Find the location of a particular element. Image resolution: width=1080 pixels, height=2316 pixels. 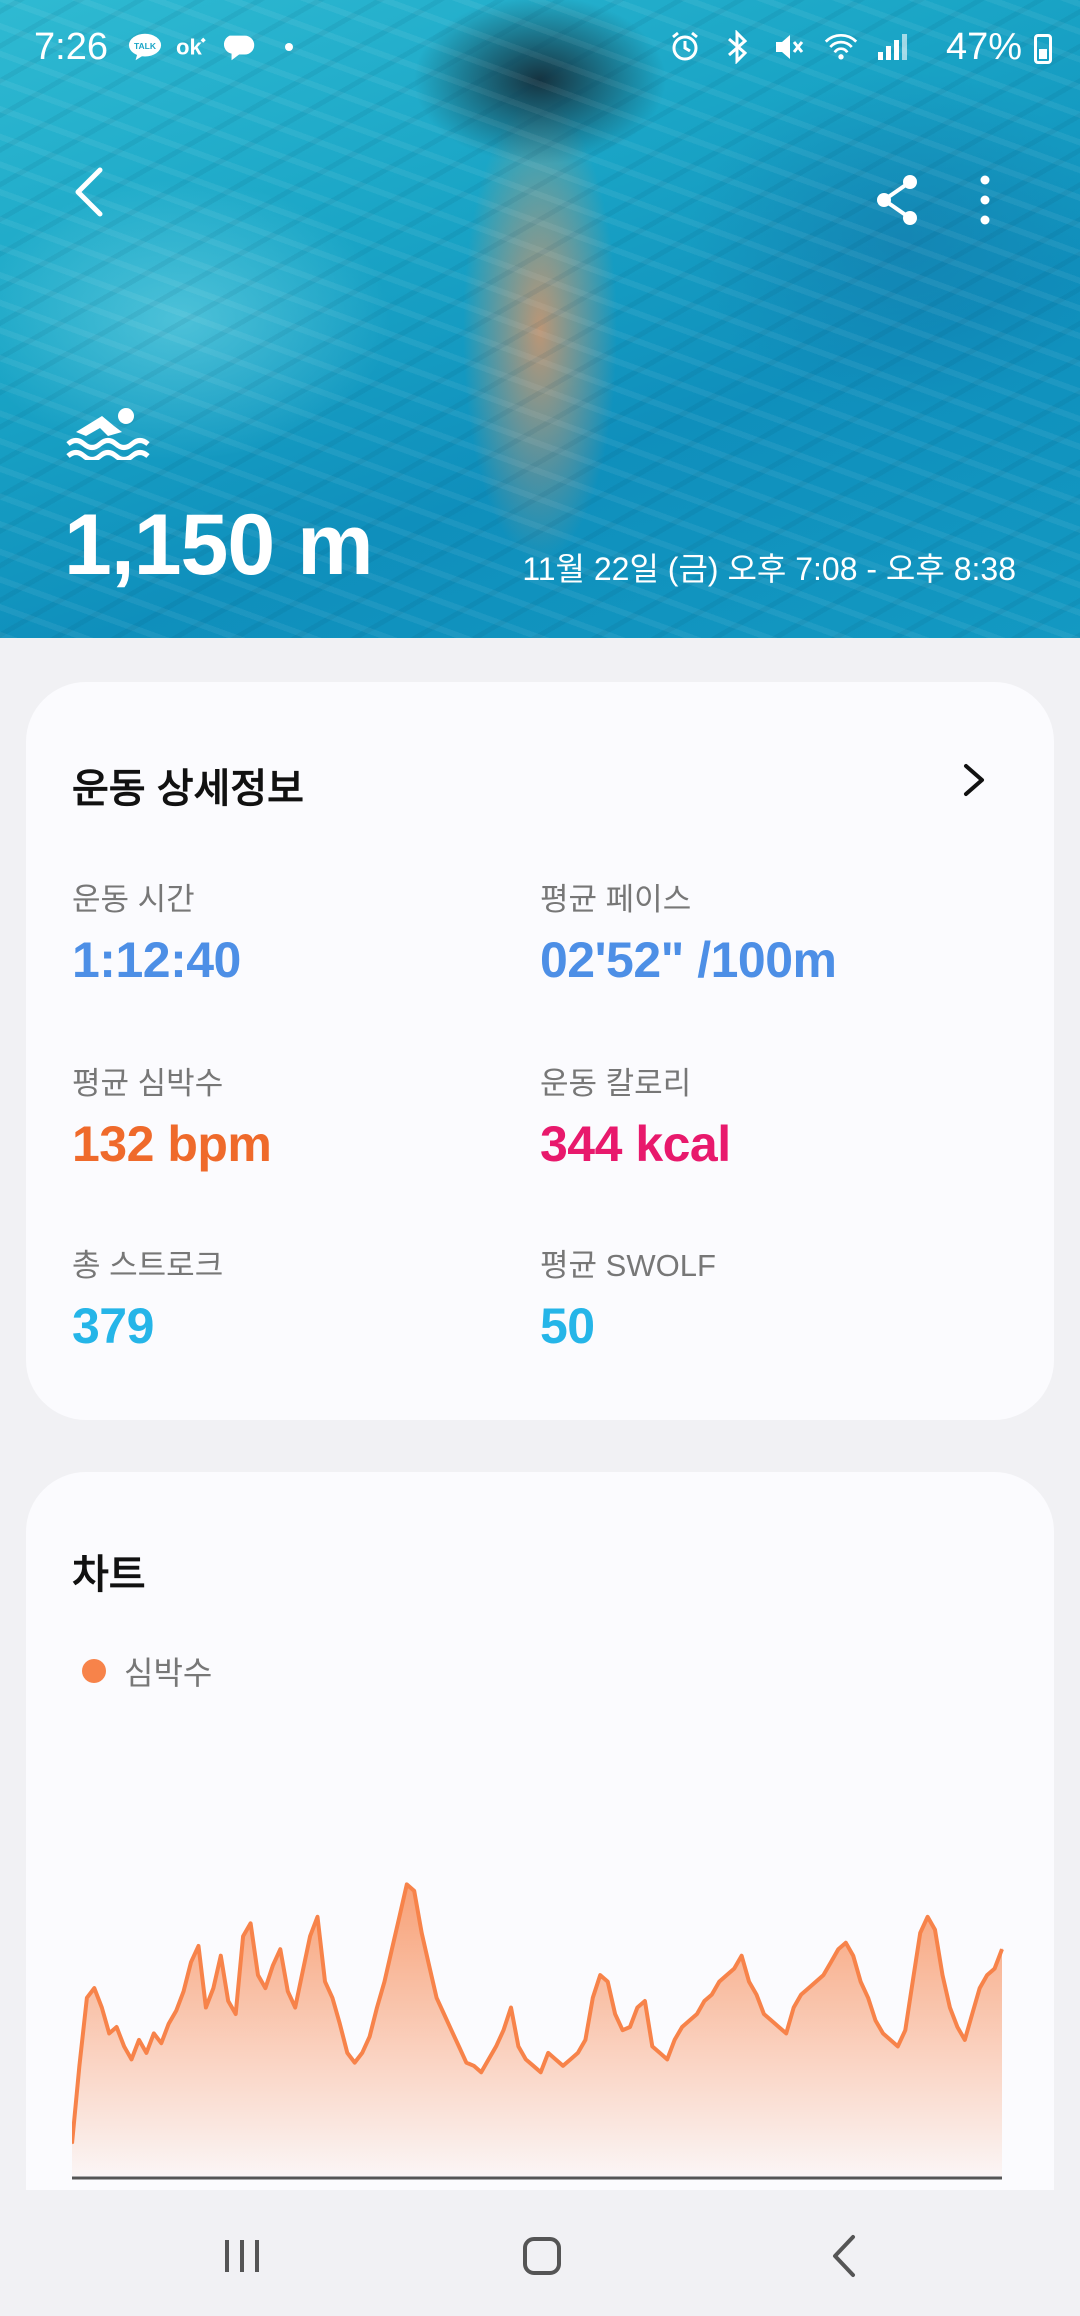

home-icon is located at coordinates (542, 2256).